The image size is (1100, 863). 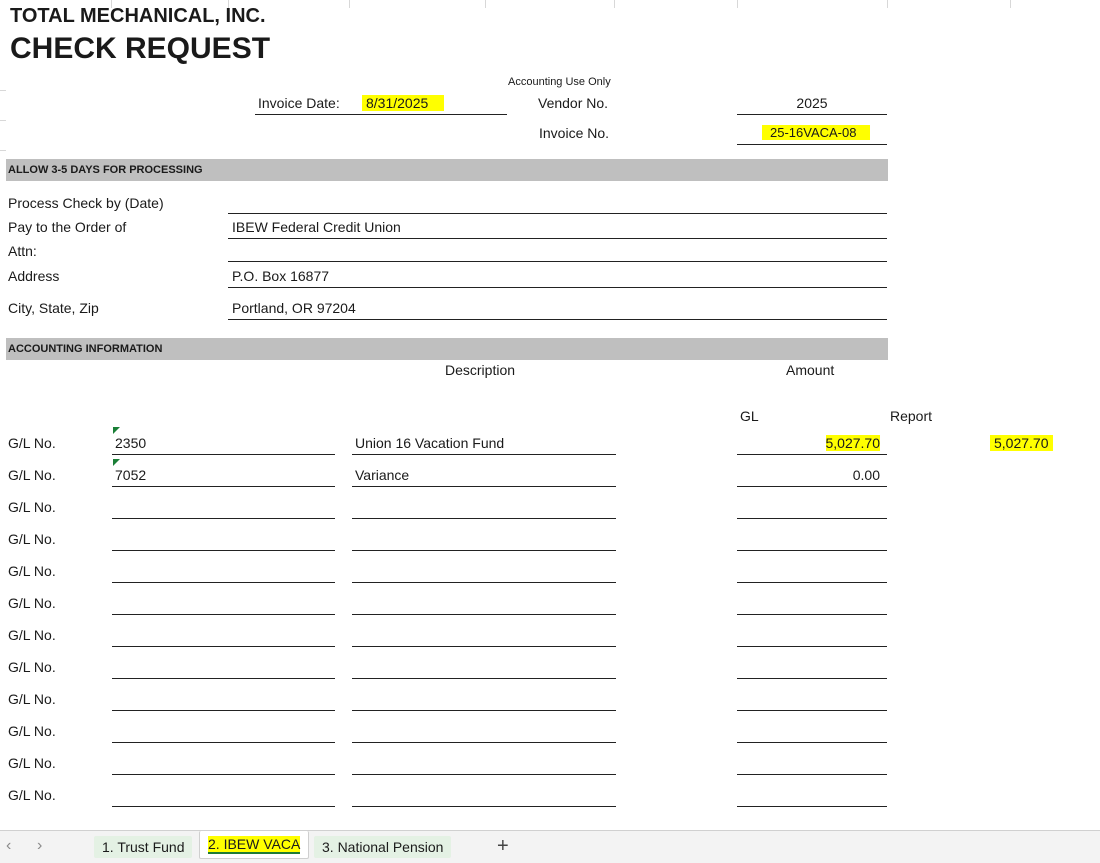 I want to click on sheet-tab-trust-fund: 1. Trust Fund, so click(x=143, y=847).